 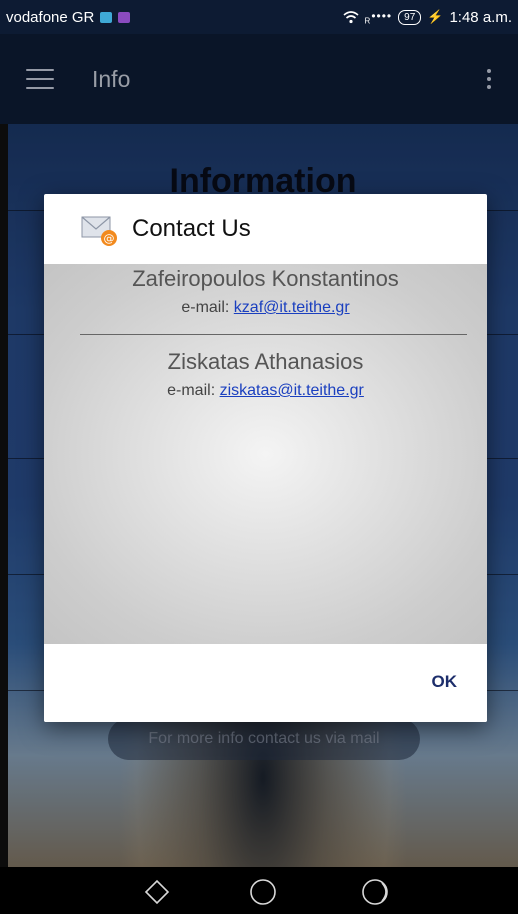 I want to click on contact-email-row: e-mail: ziskatas@it.teithe.gr, so click(x=265, y=391).